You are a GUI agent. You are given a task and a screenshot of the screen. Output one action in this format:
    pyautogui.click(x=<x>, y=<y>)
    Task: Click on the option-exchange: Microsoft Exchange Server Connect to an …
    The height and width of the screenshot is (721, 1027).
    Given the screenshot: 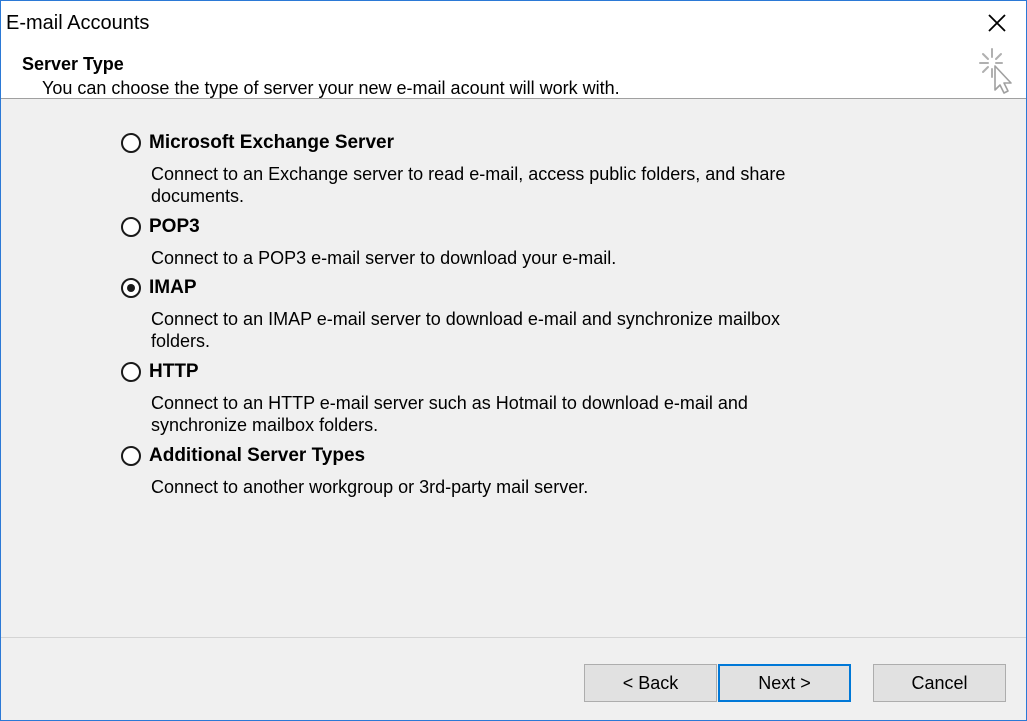 What is the action you would take?
    pyautogui.click(x=481, y=168)
    